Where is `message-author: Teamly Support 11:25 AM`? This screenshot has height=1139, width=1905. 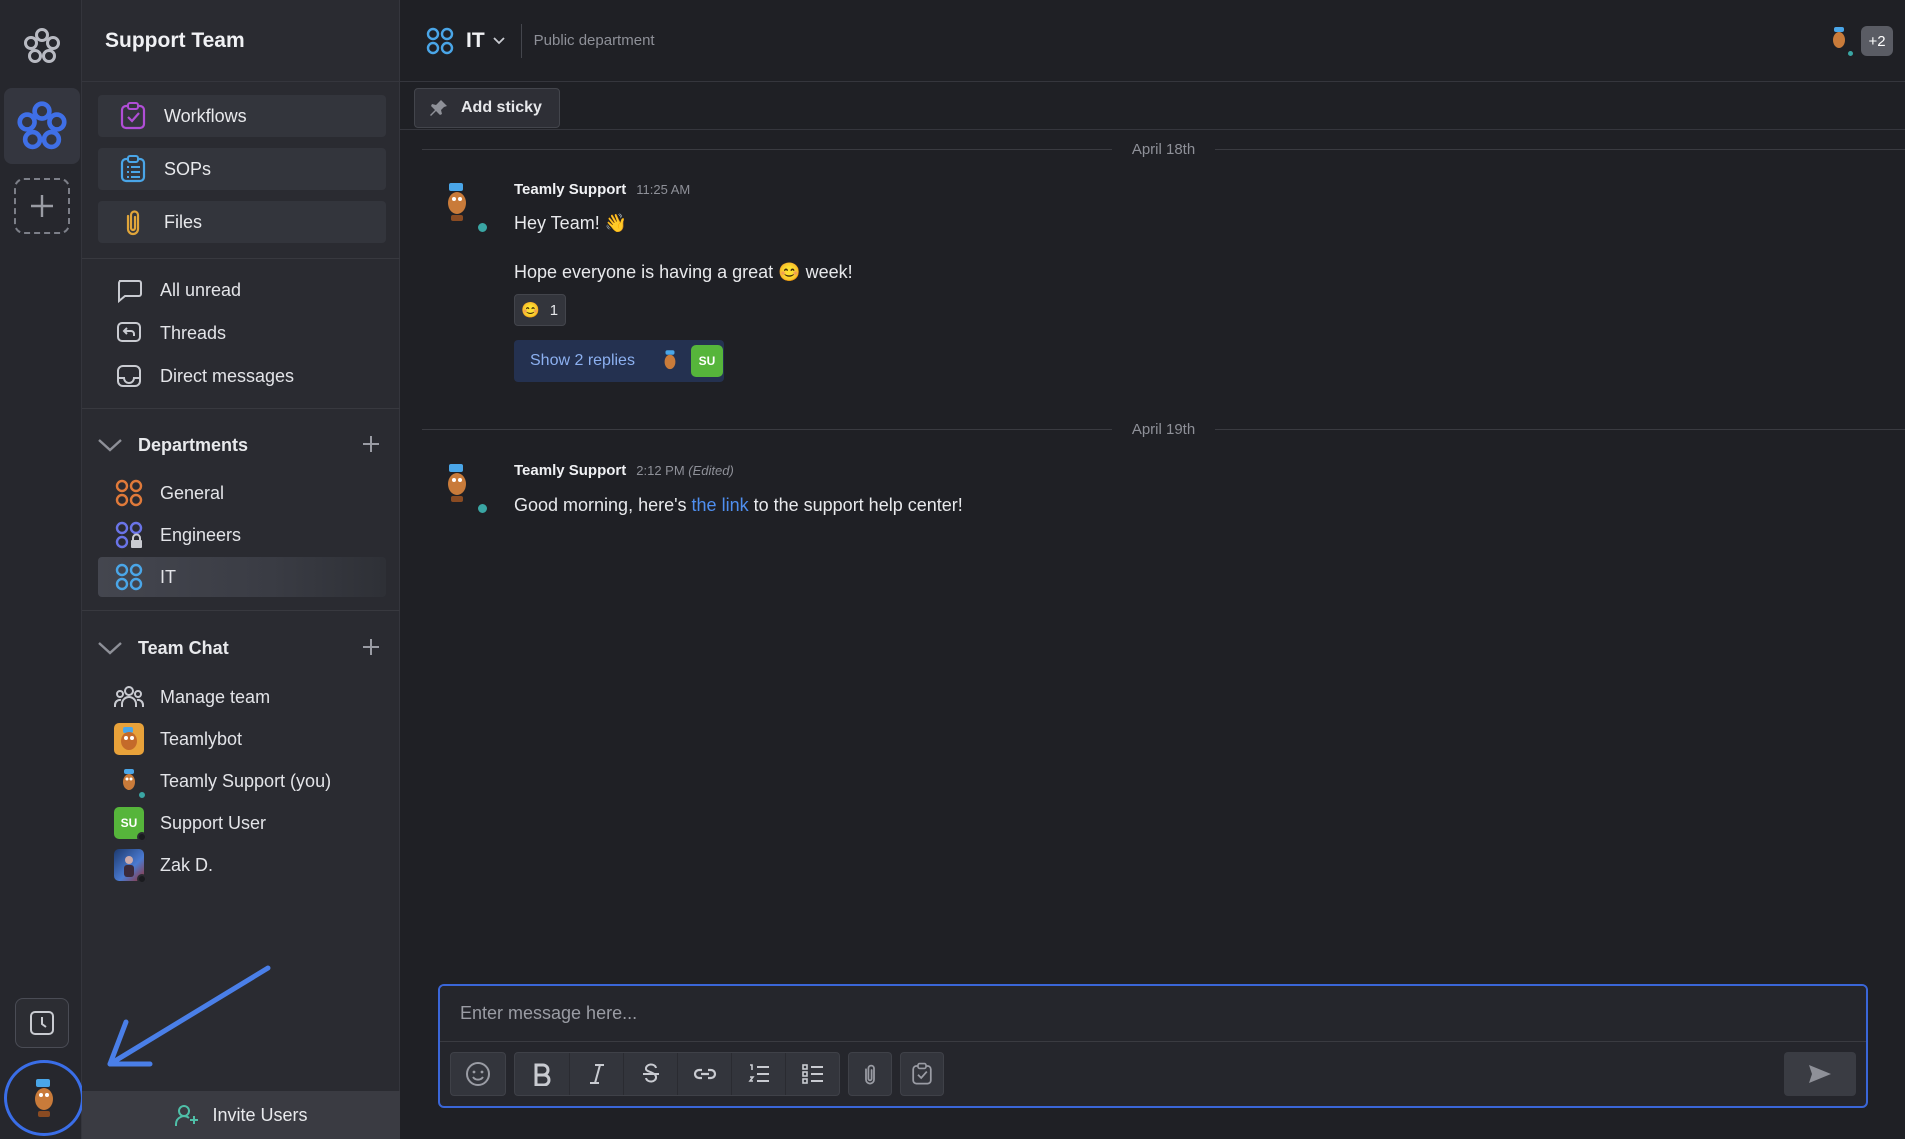 message-author: Teamly Support 11:25 AM is located at coordinates (602, 189).